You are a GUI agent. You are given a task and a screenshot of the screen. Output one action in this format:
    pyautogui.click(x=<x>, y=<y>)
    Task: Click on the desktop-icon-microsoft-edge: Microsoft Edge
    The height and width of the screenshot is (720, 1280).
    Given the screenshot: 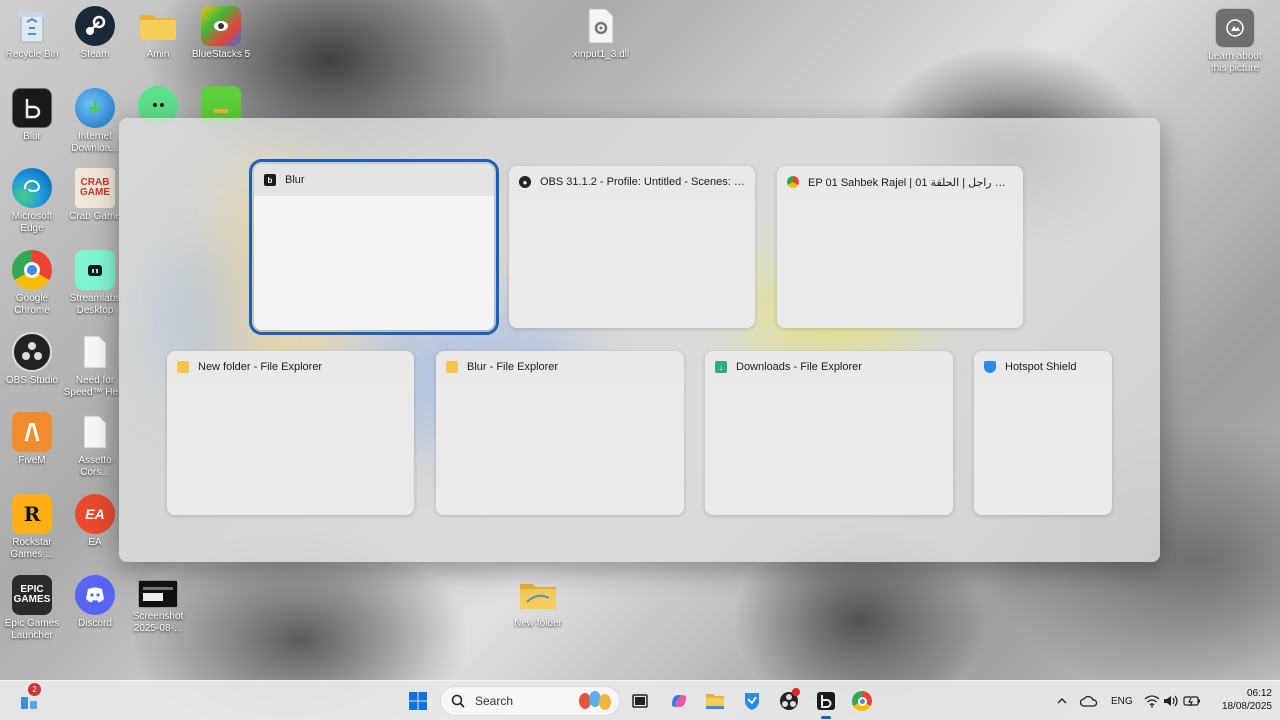 What is the action you would take?
    pyautogui.click(x=32, y=201)
    